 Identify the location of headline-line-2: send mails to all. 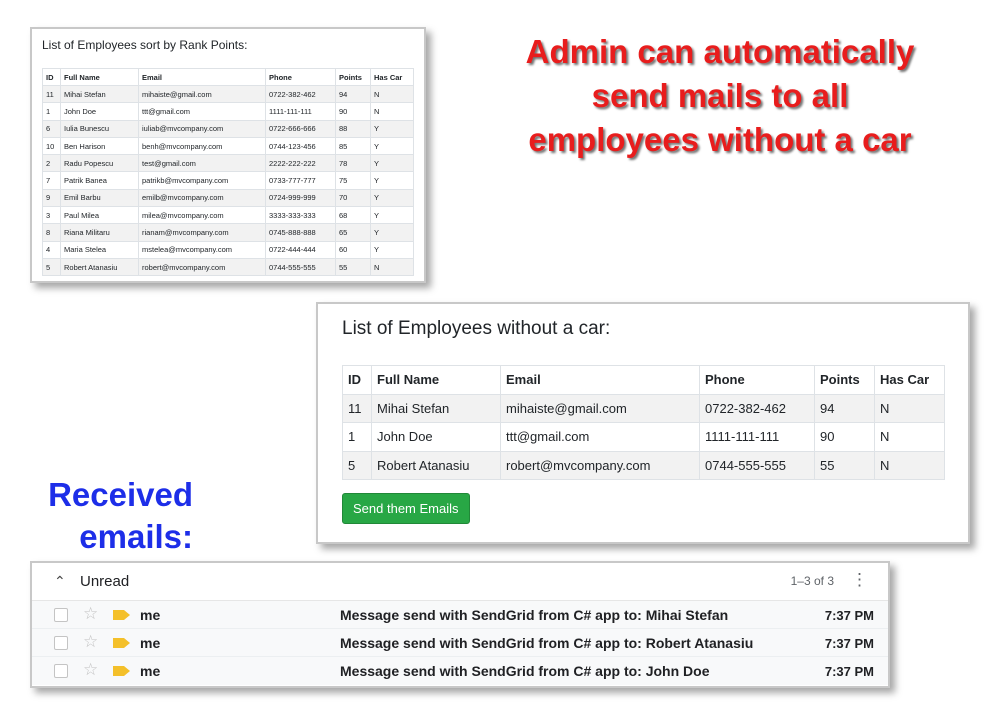
(720, 95).